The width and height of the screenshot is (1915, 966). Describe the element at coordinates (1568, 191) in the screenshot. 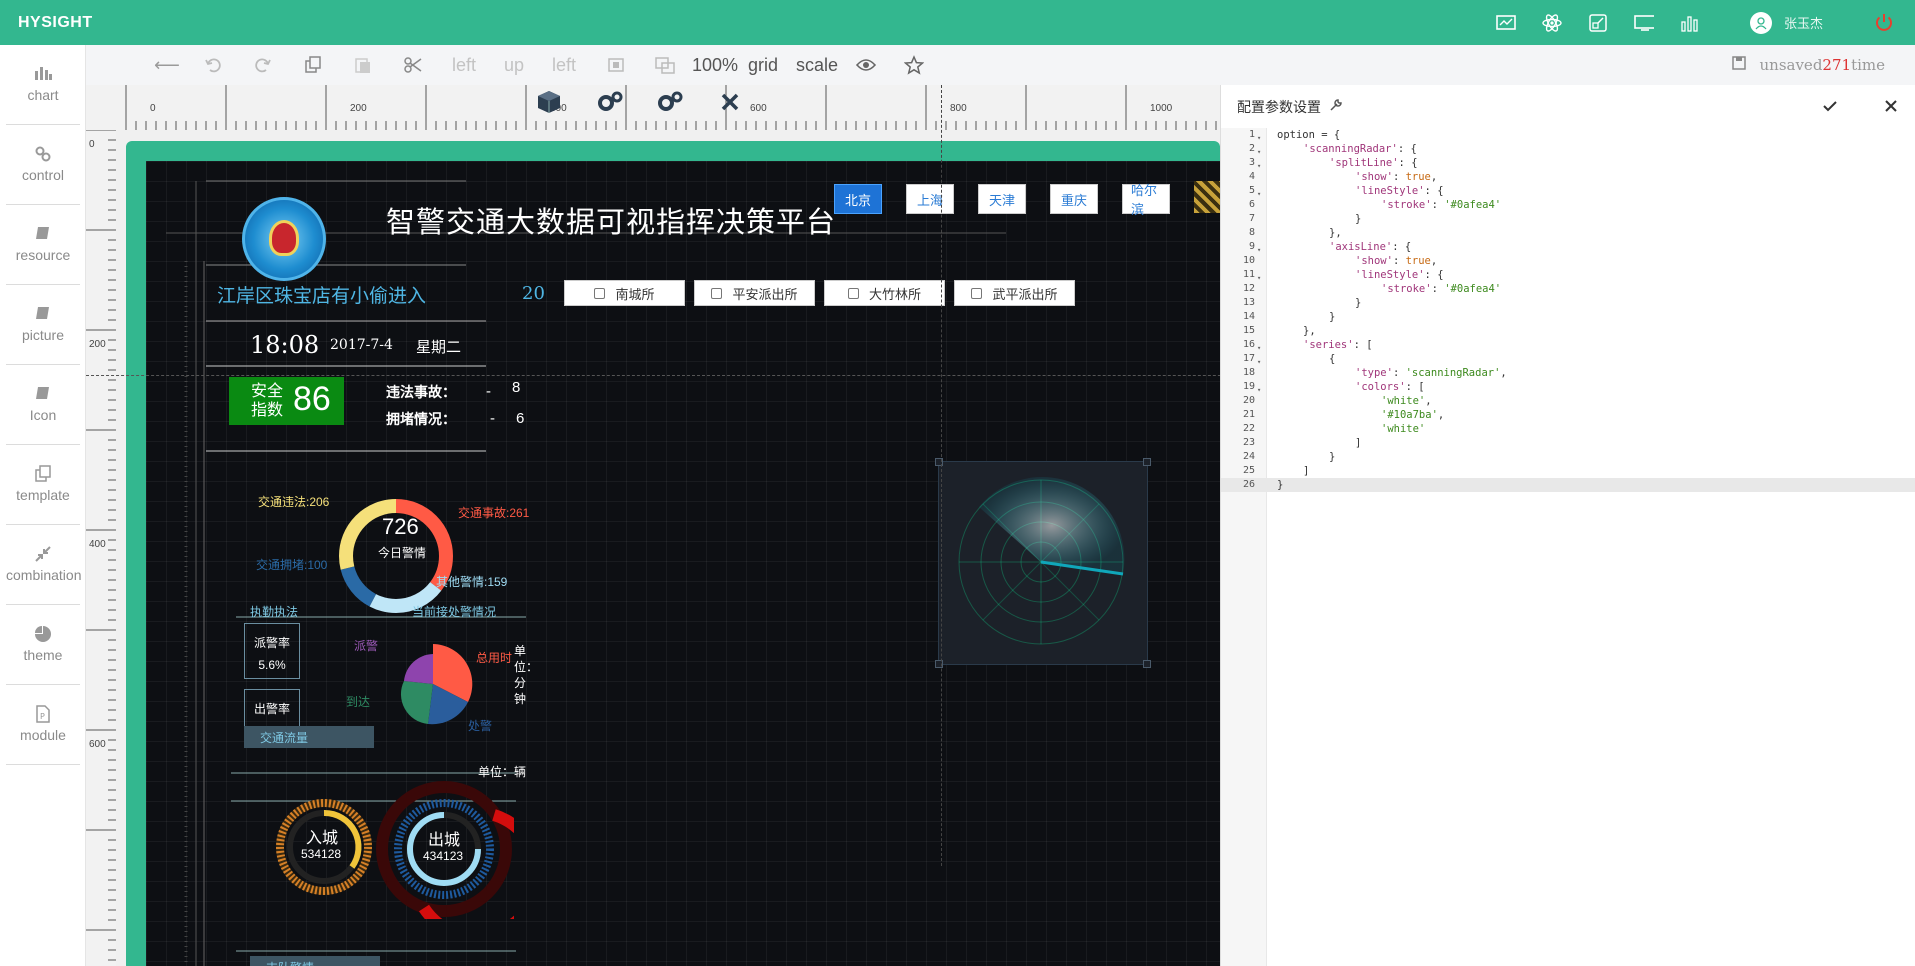

I see `code-line: 5 ▾'lineStyle': {` at that location.